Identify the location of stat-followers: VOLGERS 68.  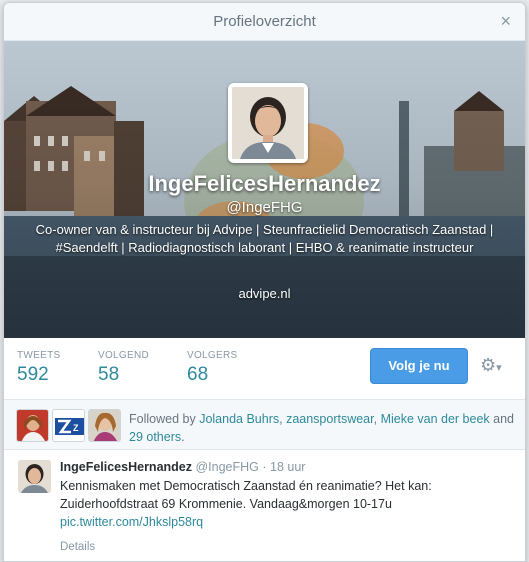
(212, 368).